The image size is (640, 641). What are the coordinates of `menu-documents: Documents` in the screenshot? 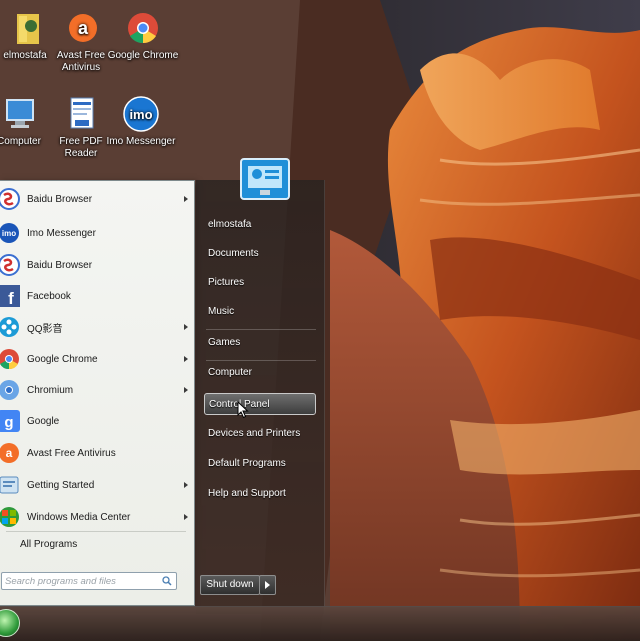 It's located at (260, 254).